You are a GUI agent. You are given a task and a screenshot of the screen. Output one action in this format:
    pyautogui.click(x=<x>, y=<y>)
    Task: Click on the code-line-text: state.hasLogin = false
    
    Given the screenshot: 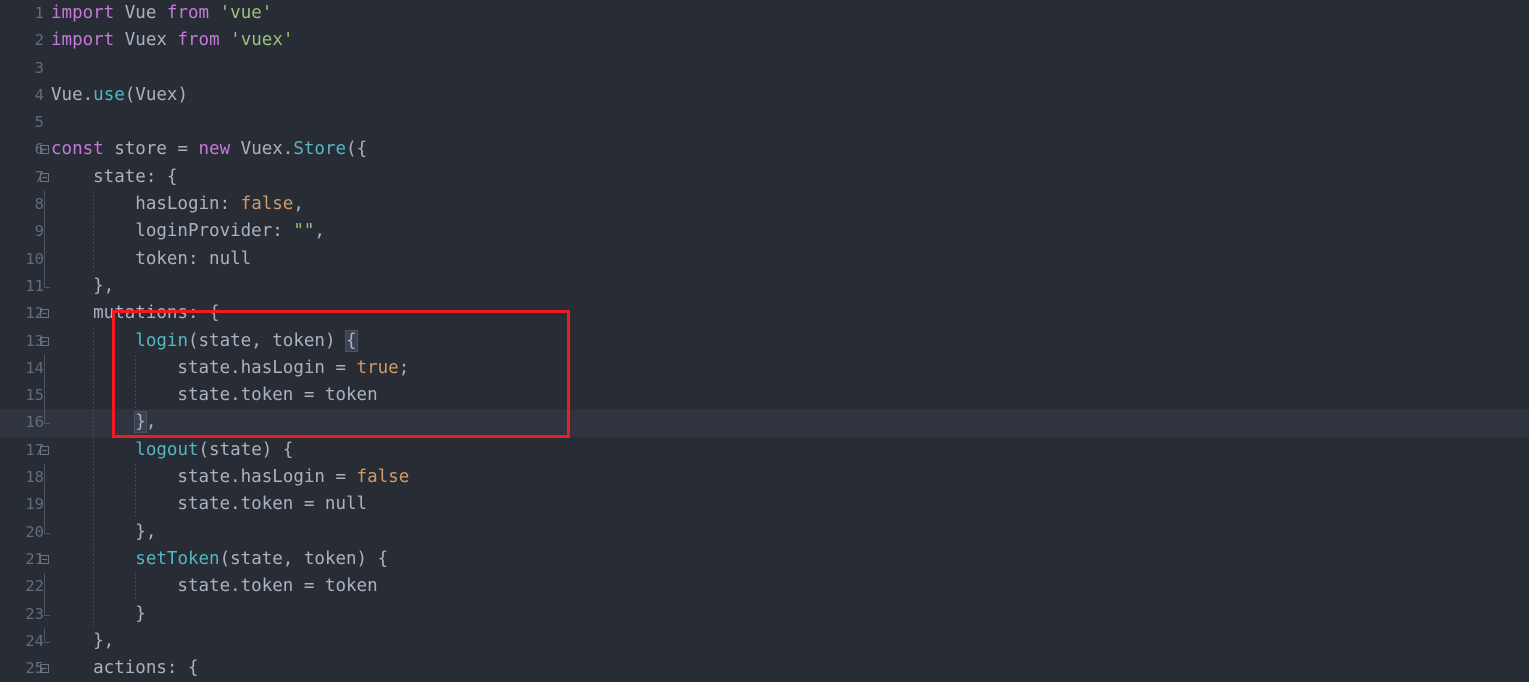 What is the action you would take?
    pyautogui.click(x=230, y=477)
    